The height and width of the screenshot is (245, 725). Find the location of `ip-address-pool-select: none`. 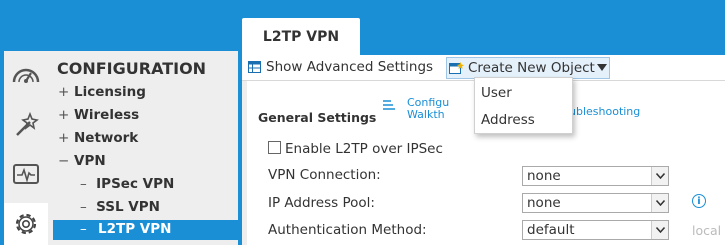

ip-address-pool-select: none is located at coordinates (595, 203).